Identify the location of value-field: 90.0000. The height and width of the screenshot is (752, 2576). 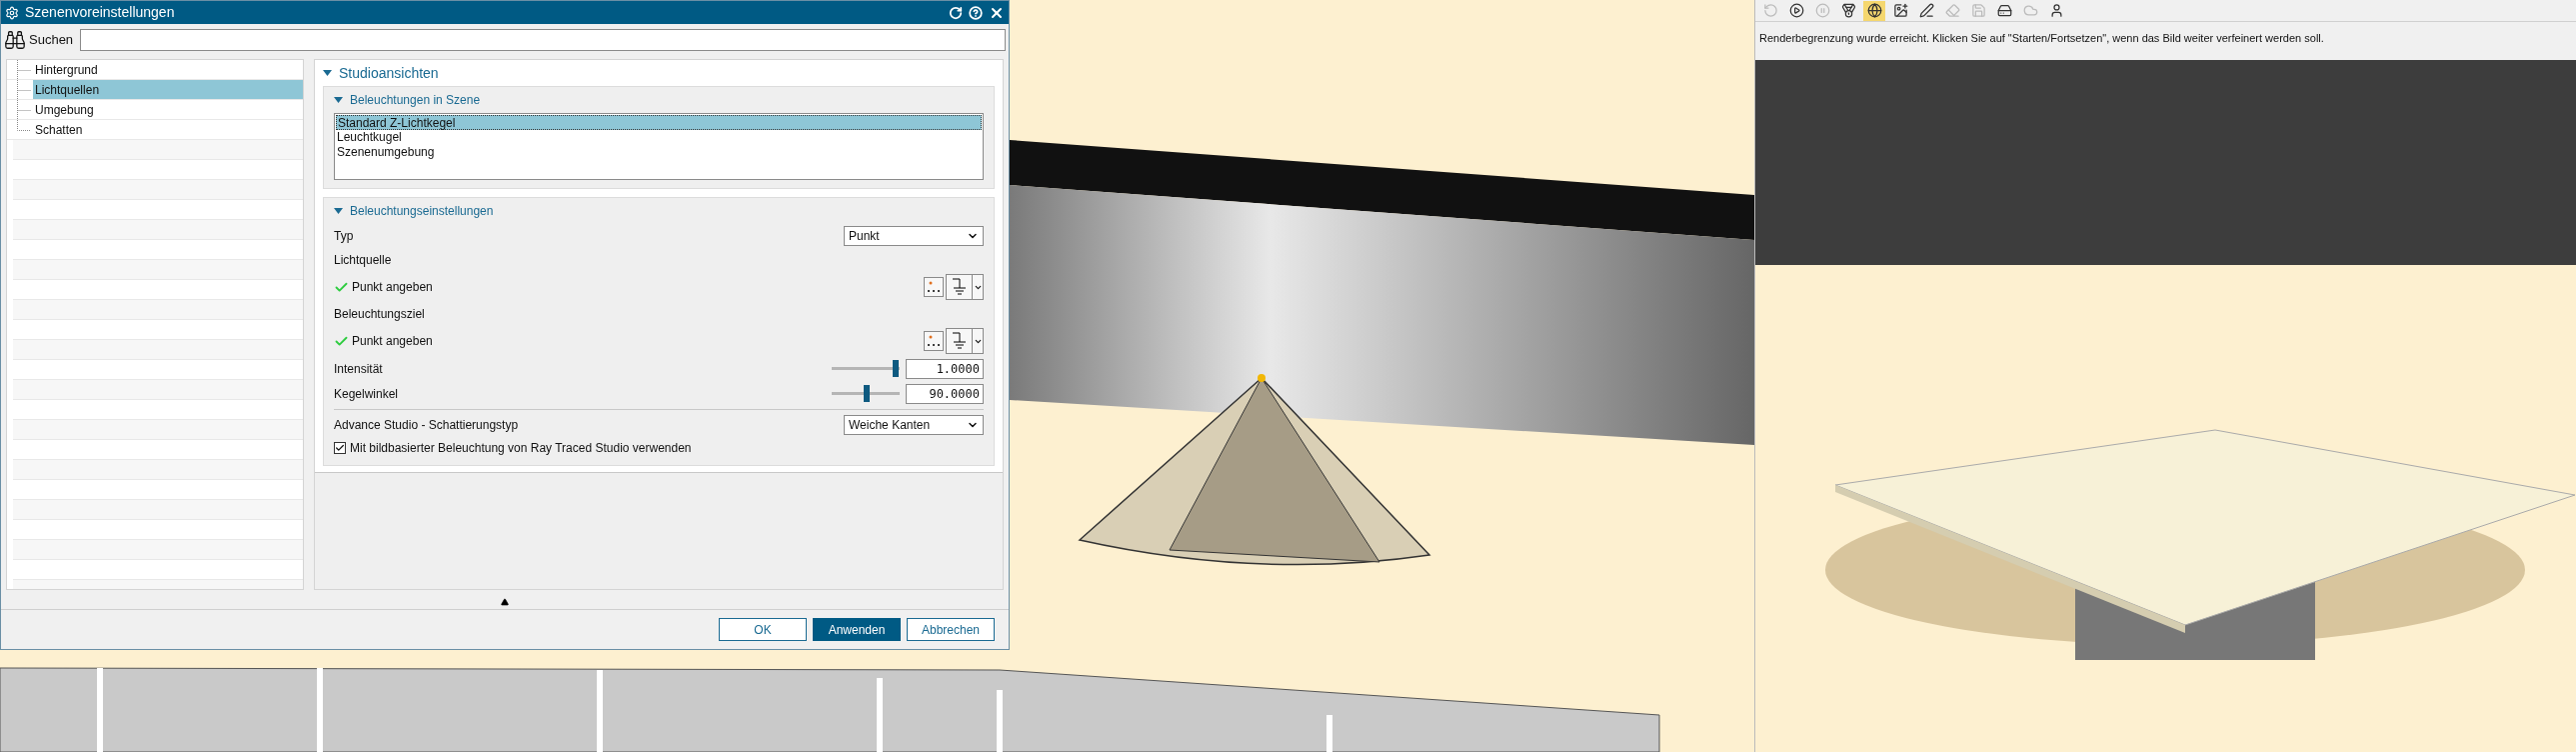
(945, 393).